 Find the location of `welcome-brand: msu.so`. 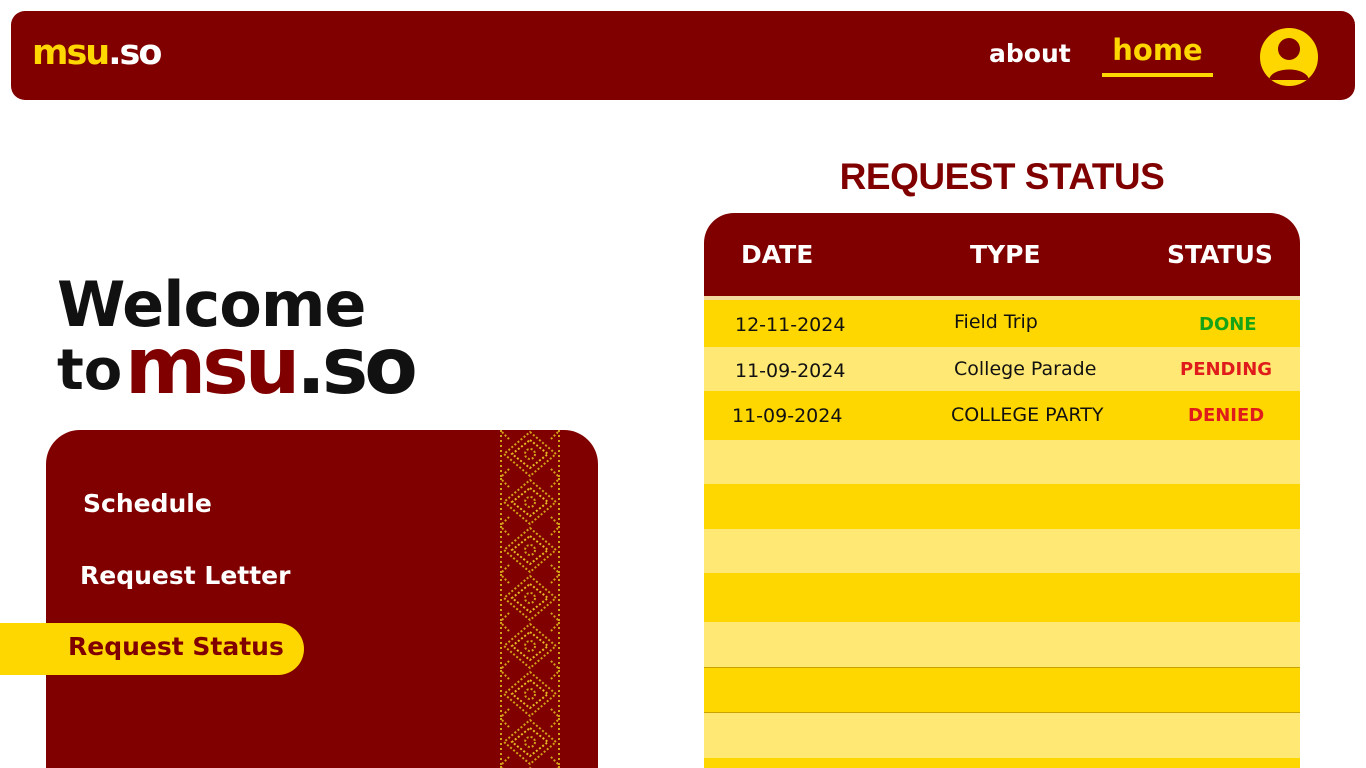

welcome-brand: msu.so is located at coordinates (271, 367).